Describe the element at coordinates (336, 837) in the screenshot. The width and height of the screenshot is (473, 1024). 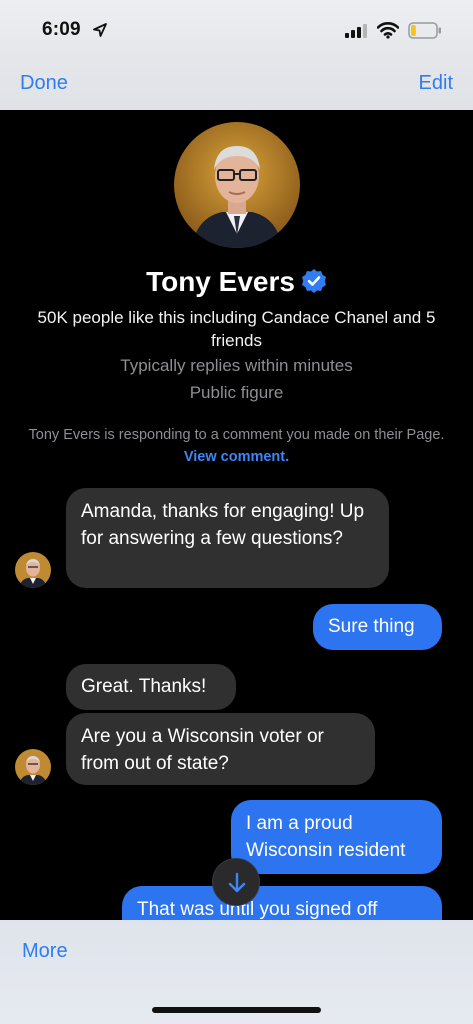
I see `message-bubble-outgoing: I am a proud Wisconsin resident` at that location.